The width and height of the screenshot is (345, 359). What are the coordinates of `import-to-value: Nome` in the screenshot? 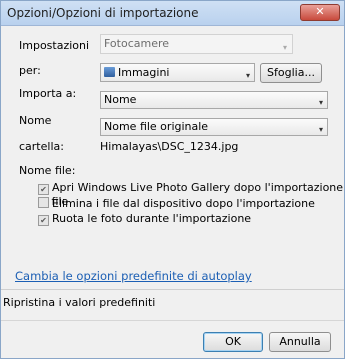 It's located at (120, 99).